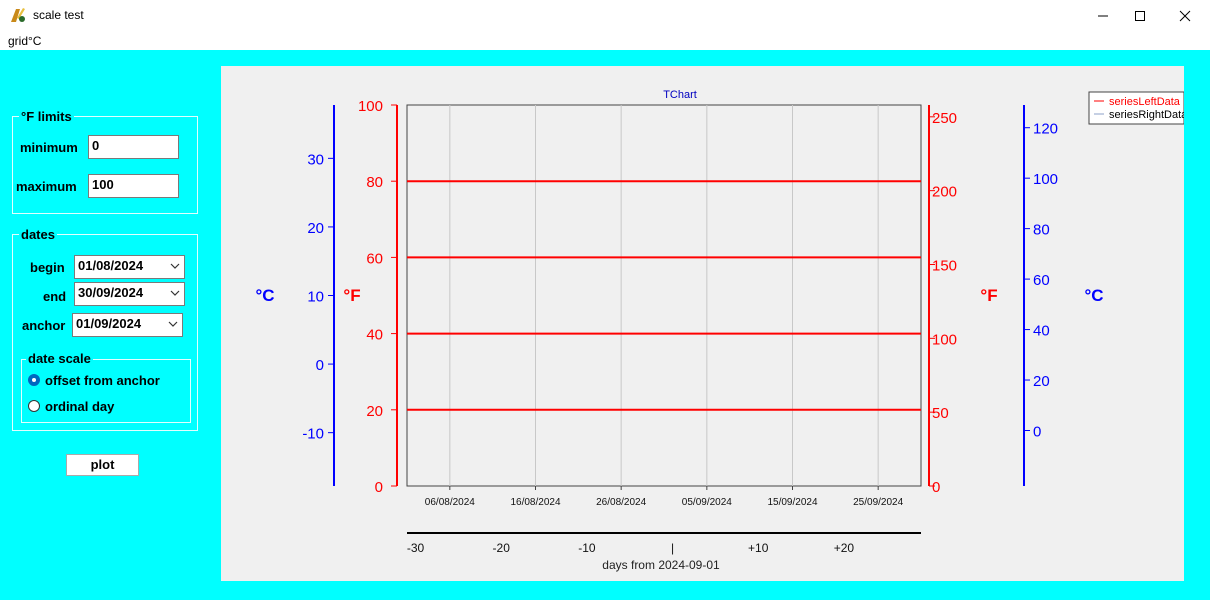 Image resolution: width=1210 pixels, height=600 pixels. Describe the element at coordinates (133, 147) in the screenshot. I see `minimum-input: 0` at that location.